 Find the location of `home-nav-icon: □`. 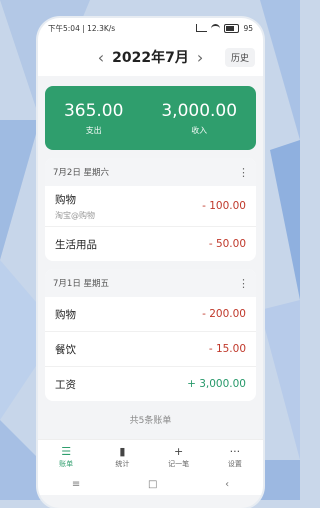

home-nav-icon: □ is located at coordinates (152, 484).